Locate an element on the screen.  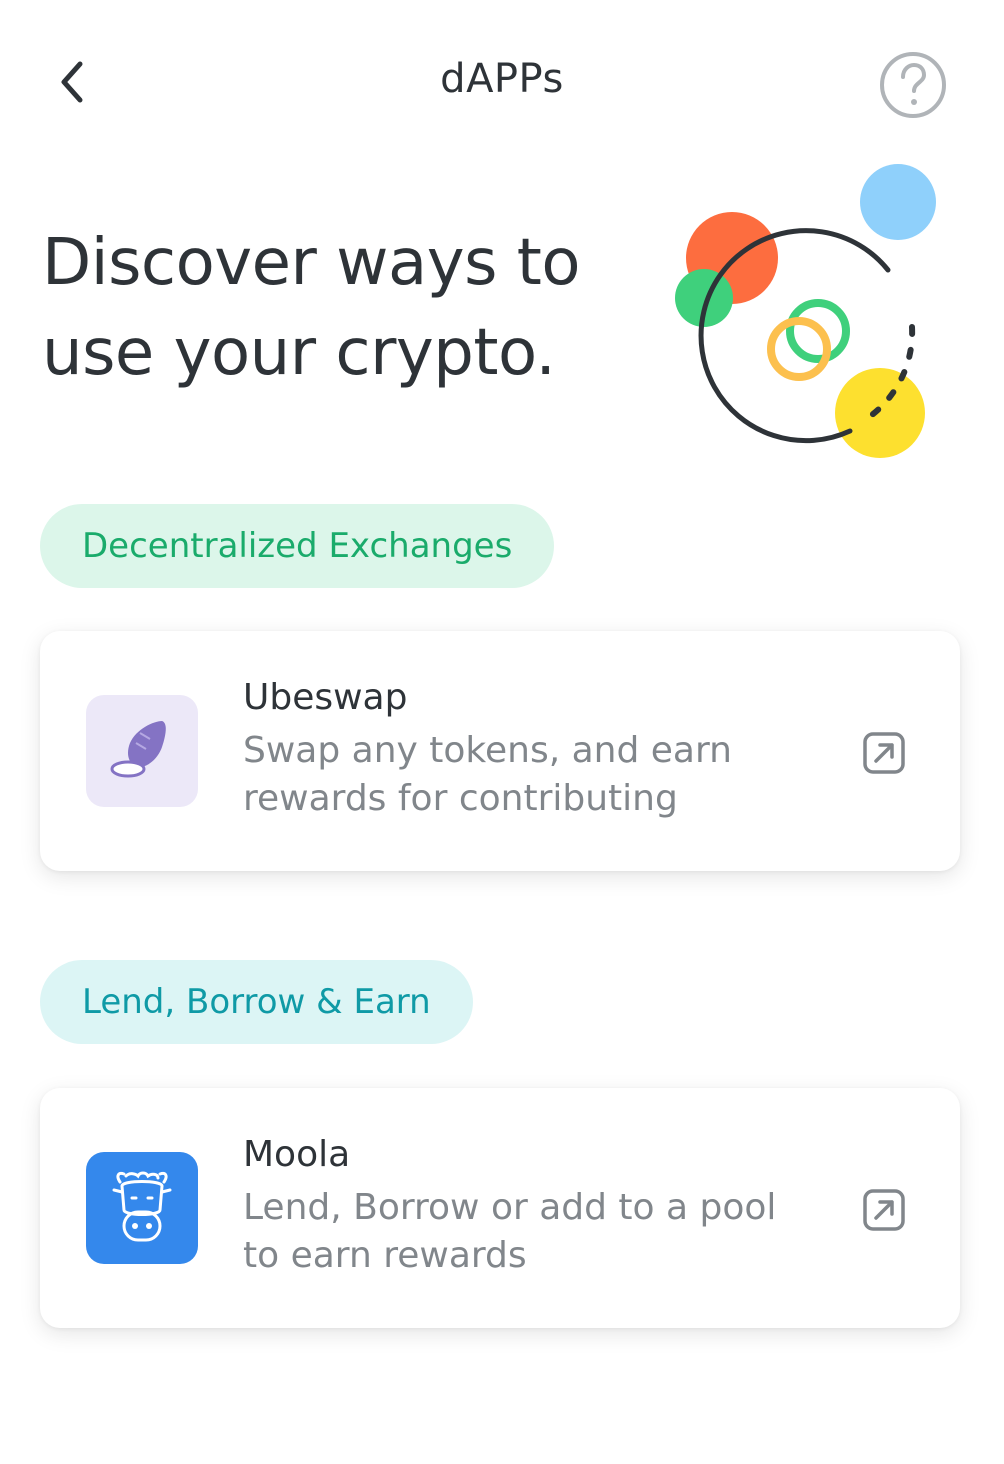
moola-cow-logo is located at coordinates (142, 1208).